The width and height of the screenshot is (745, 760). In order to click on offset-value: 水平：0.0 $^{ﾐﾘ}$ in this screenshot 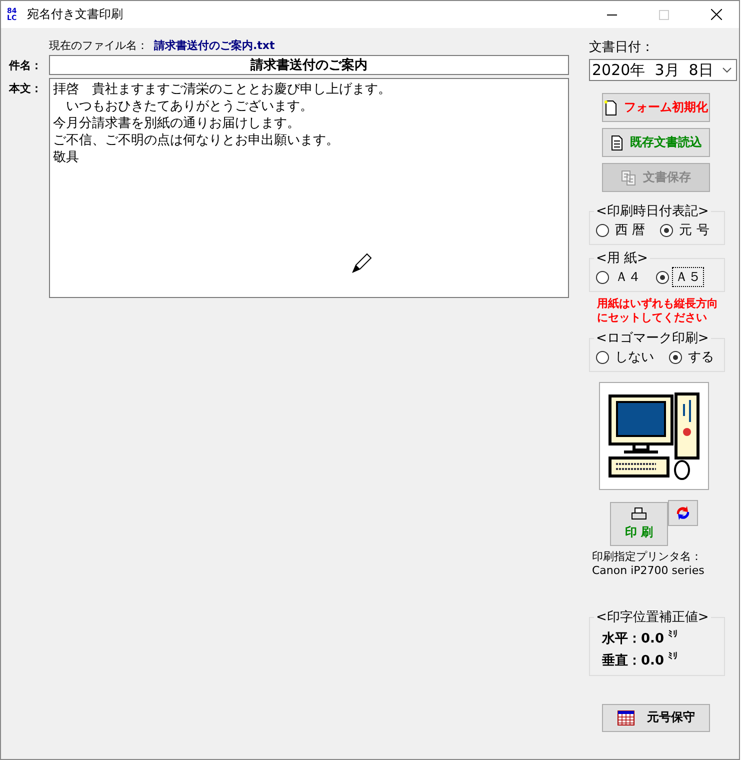, I will do `click(640, 638)`.